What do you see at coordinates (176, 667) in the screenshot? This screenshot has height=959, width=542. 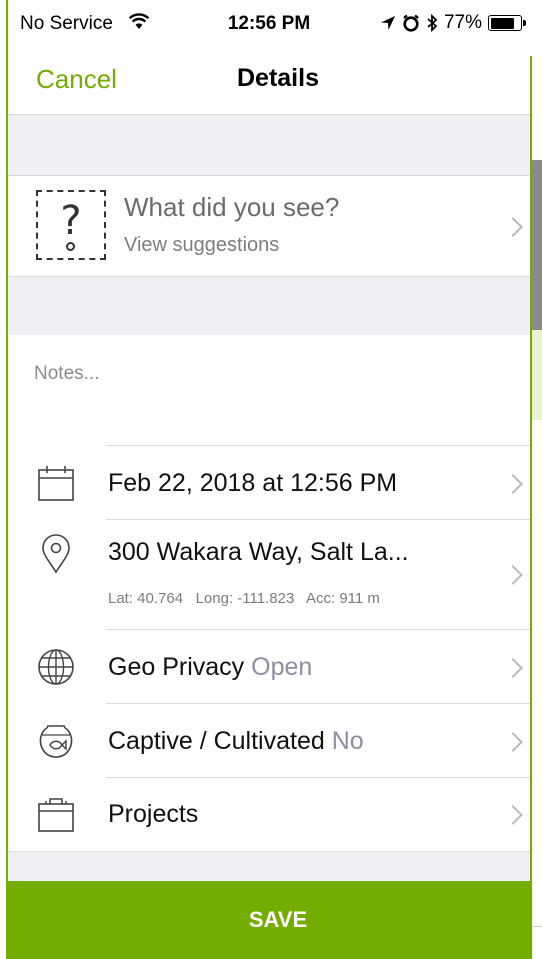 I see `geo-privacy-title: Geo Privacy` at bounding box center [176, 667].